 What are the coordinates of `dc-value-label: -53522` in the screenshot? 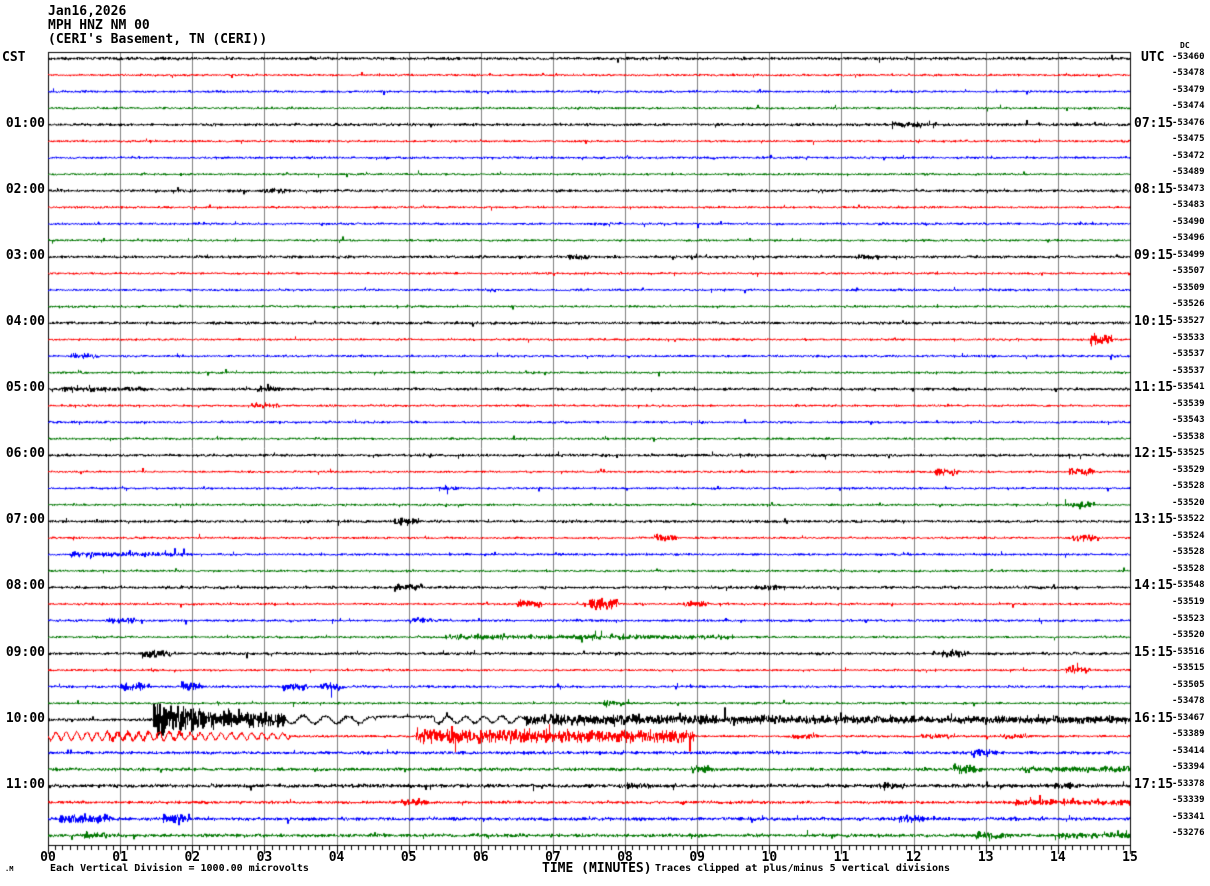 It's located at (1188, 519).